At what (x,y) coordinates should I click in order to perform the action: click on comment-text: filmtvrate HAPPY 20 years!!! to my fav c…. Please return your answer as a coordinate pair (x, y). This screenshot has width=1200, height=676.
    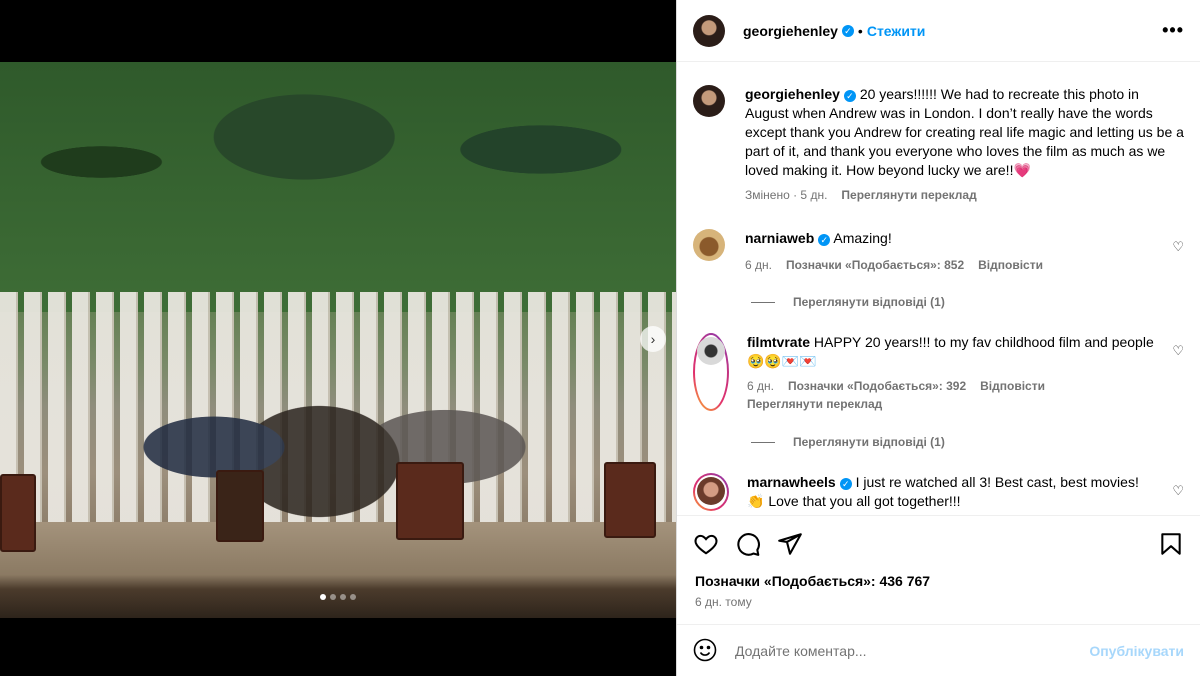
    Looking at the image, I should click on (951, 352).